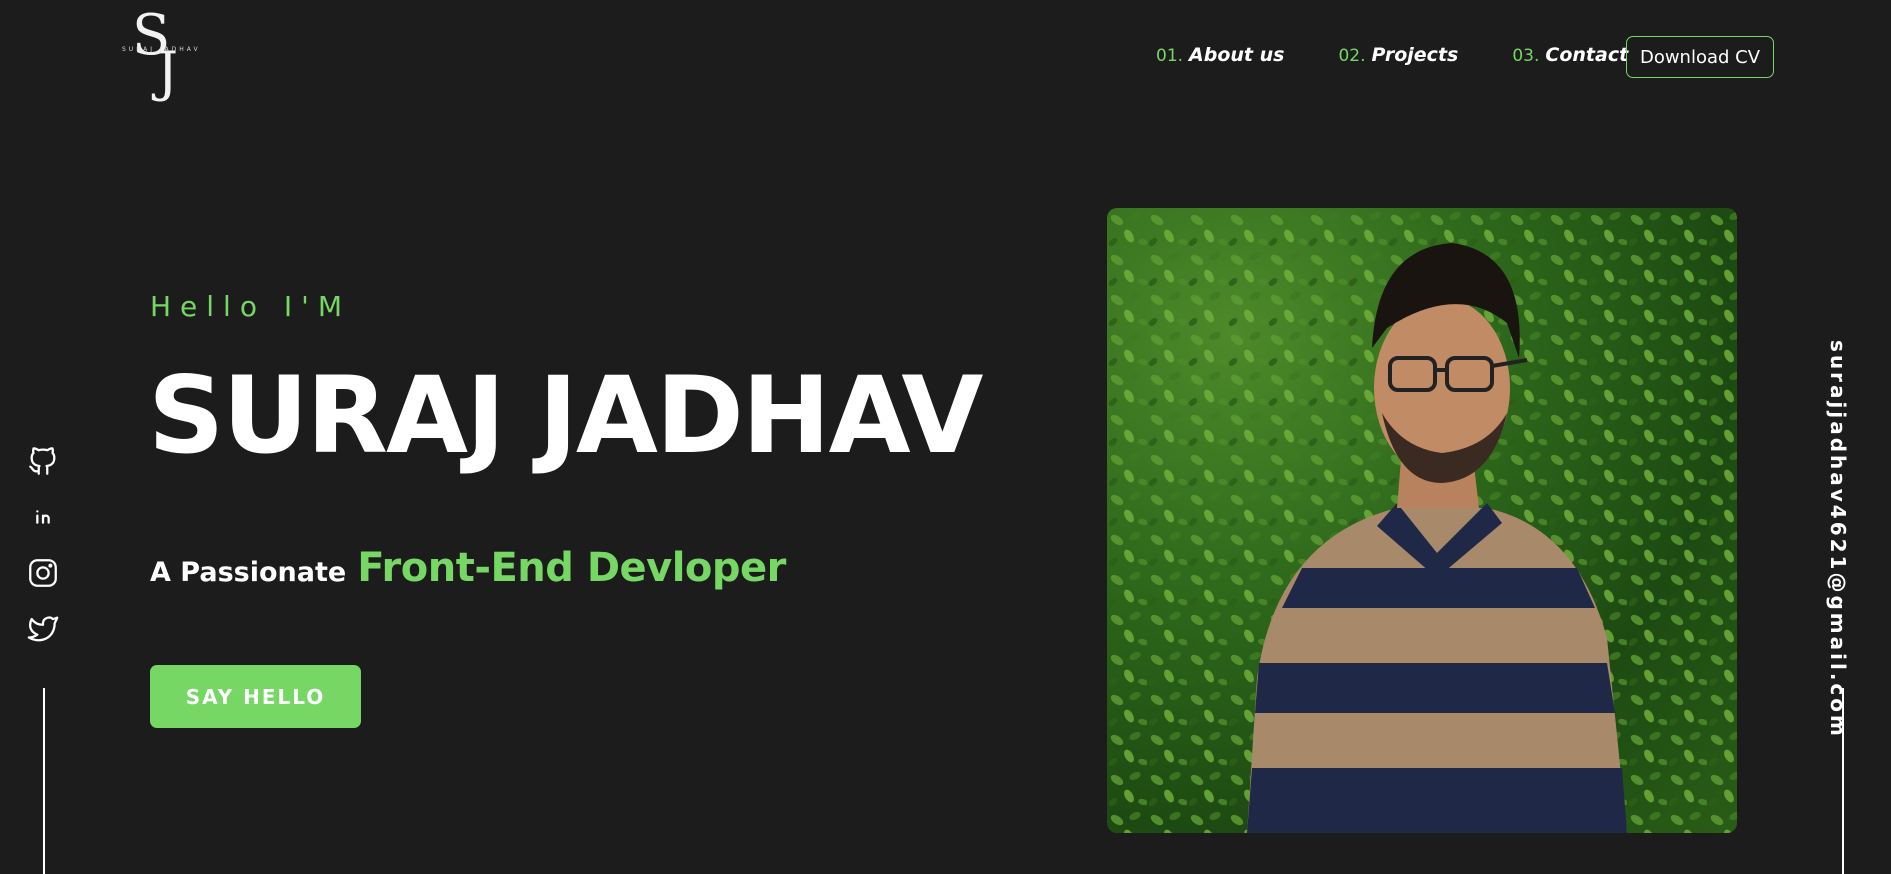  I want to click on linkedin-icon, so click(43, 517).